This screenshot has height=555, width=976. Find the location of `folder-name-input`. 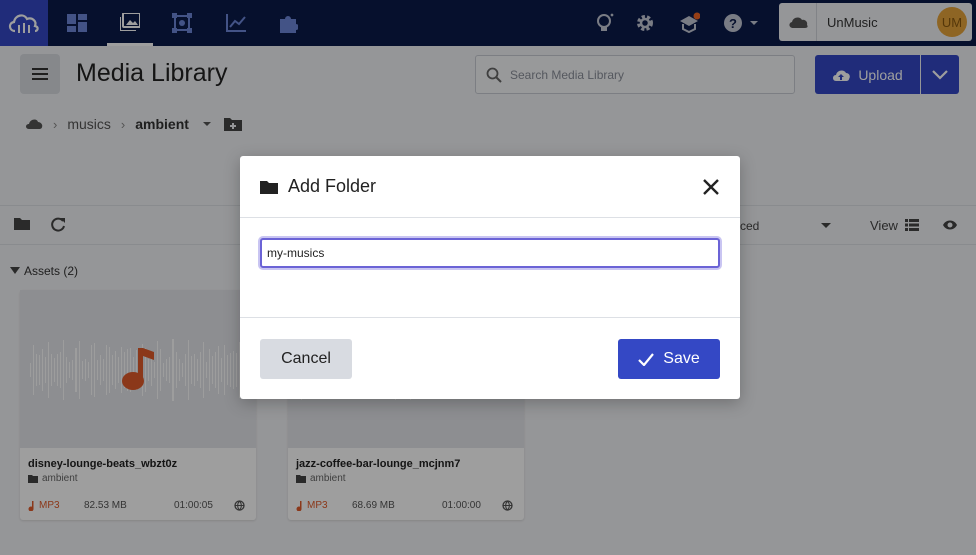

folder-name-input is located at coordinates (490, 253).